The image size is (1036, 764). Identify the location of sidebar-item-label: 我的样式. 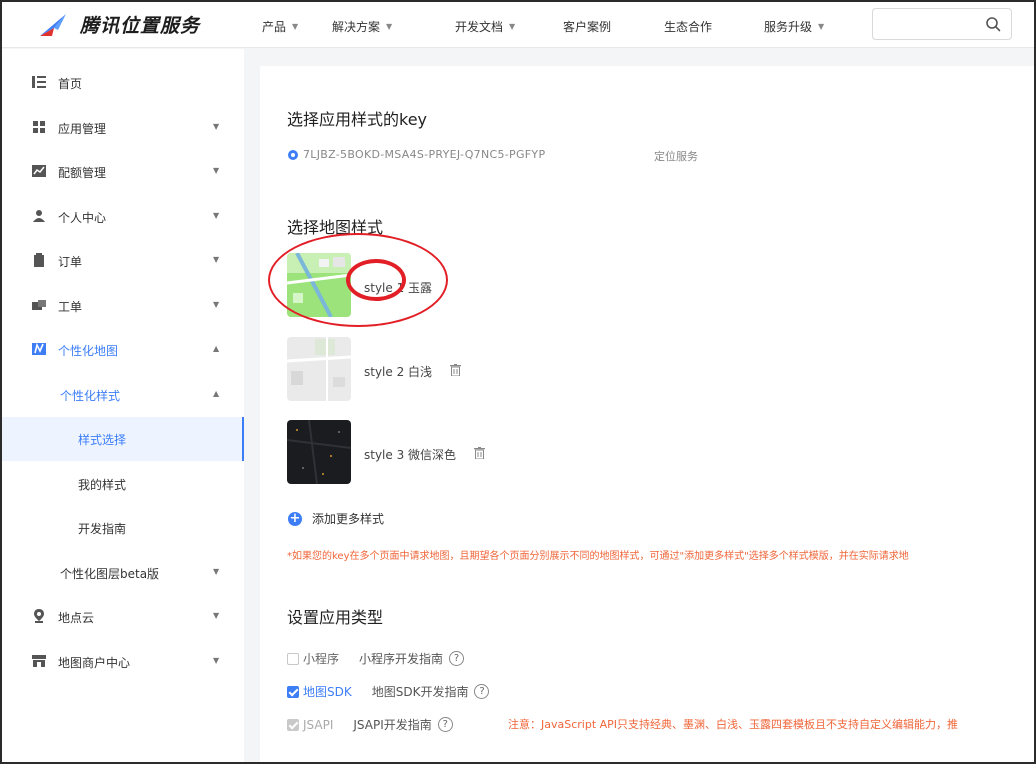
(102, 485).